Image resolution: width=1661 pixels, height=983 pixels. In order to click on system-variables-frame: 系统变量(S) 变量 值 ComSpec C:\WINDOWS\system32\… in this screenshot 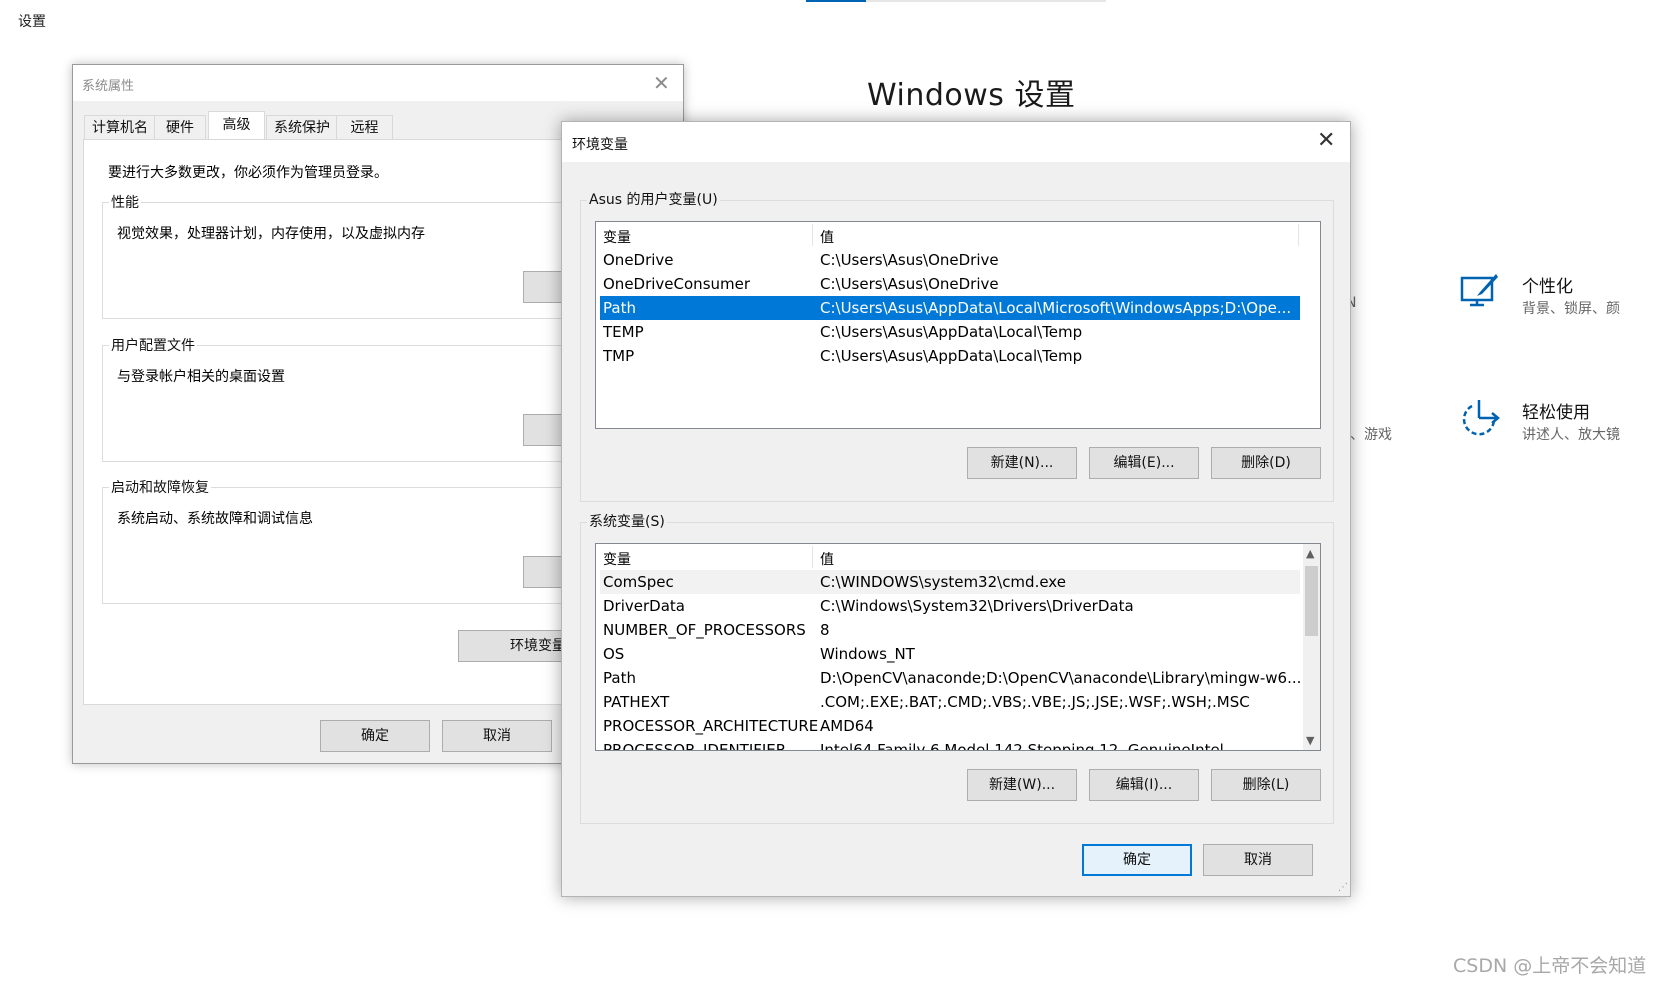, I will do `click(957, 667)`.